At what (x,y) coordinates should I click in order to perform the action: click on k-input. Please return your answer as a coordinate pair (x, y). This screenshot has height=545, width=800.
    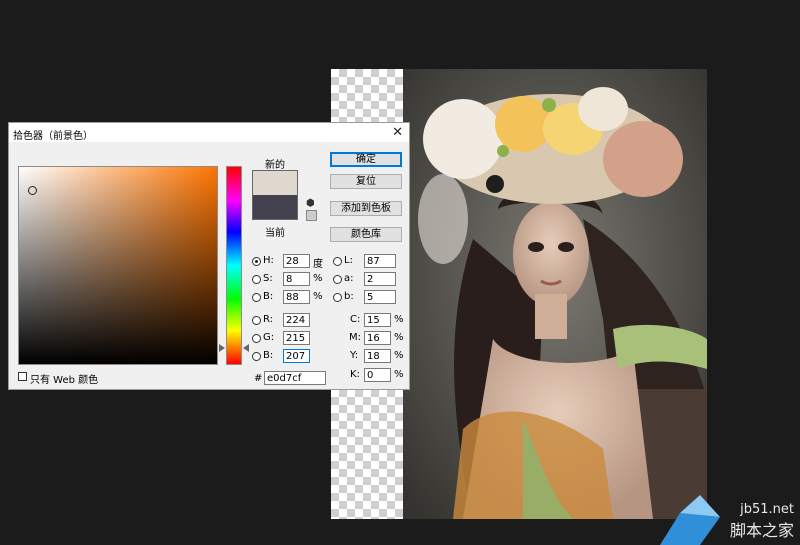
    Looking at the image, I should click on (377, 375).